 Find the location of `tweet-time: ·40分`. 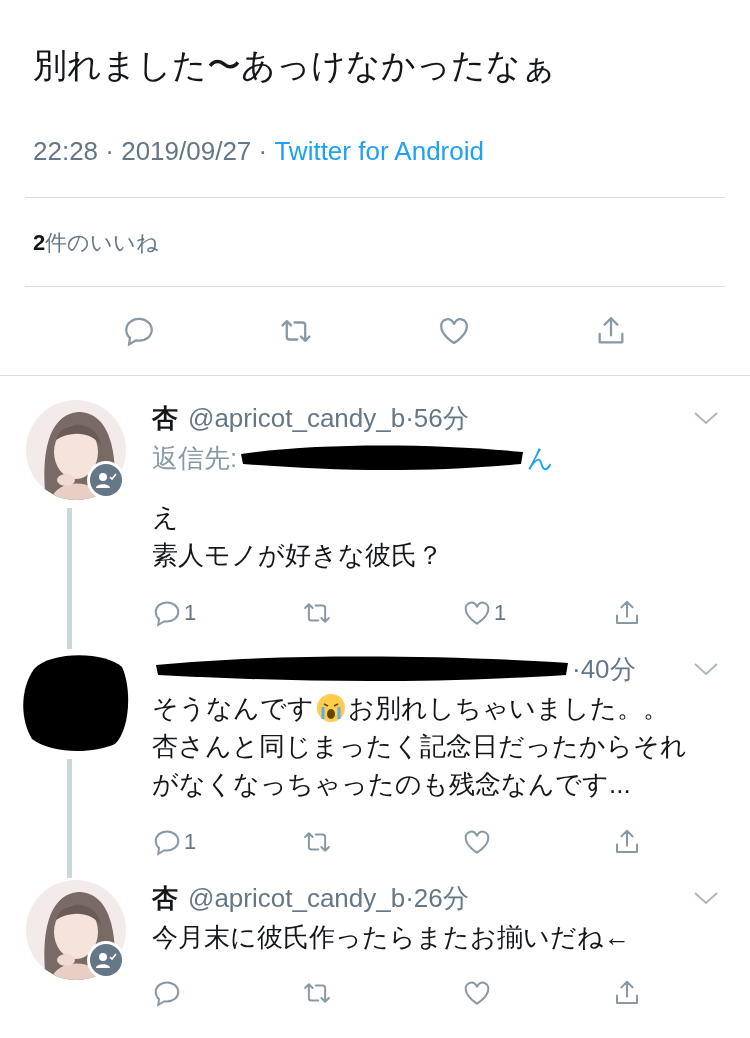

tweet-time: ·40分 is located at coordinates (604, 669).